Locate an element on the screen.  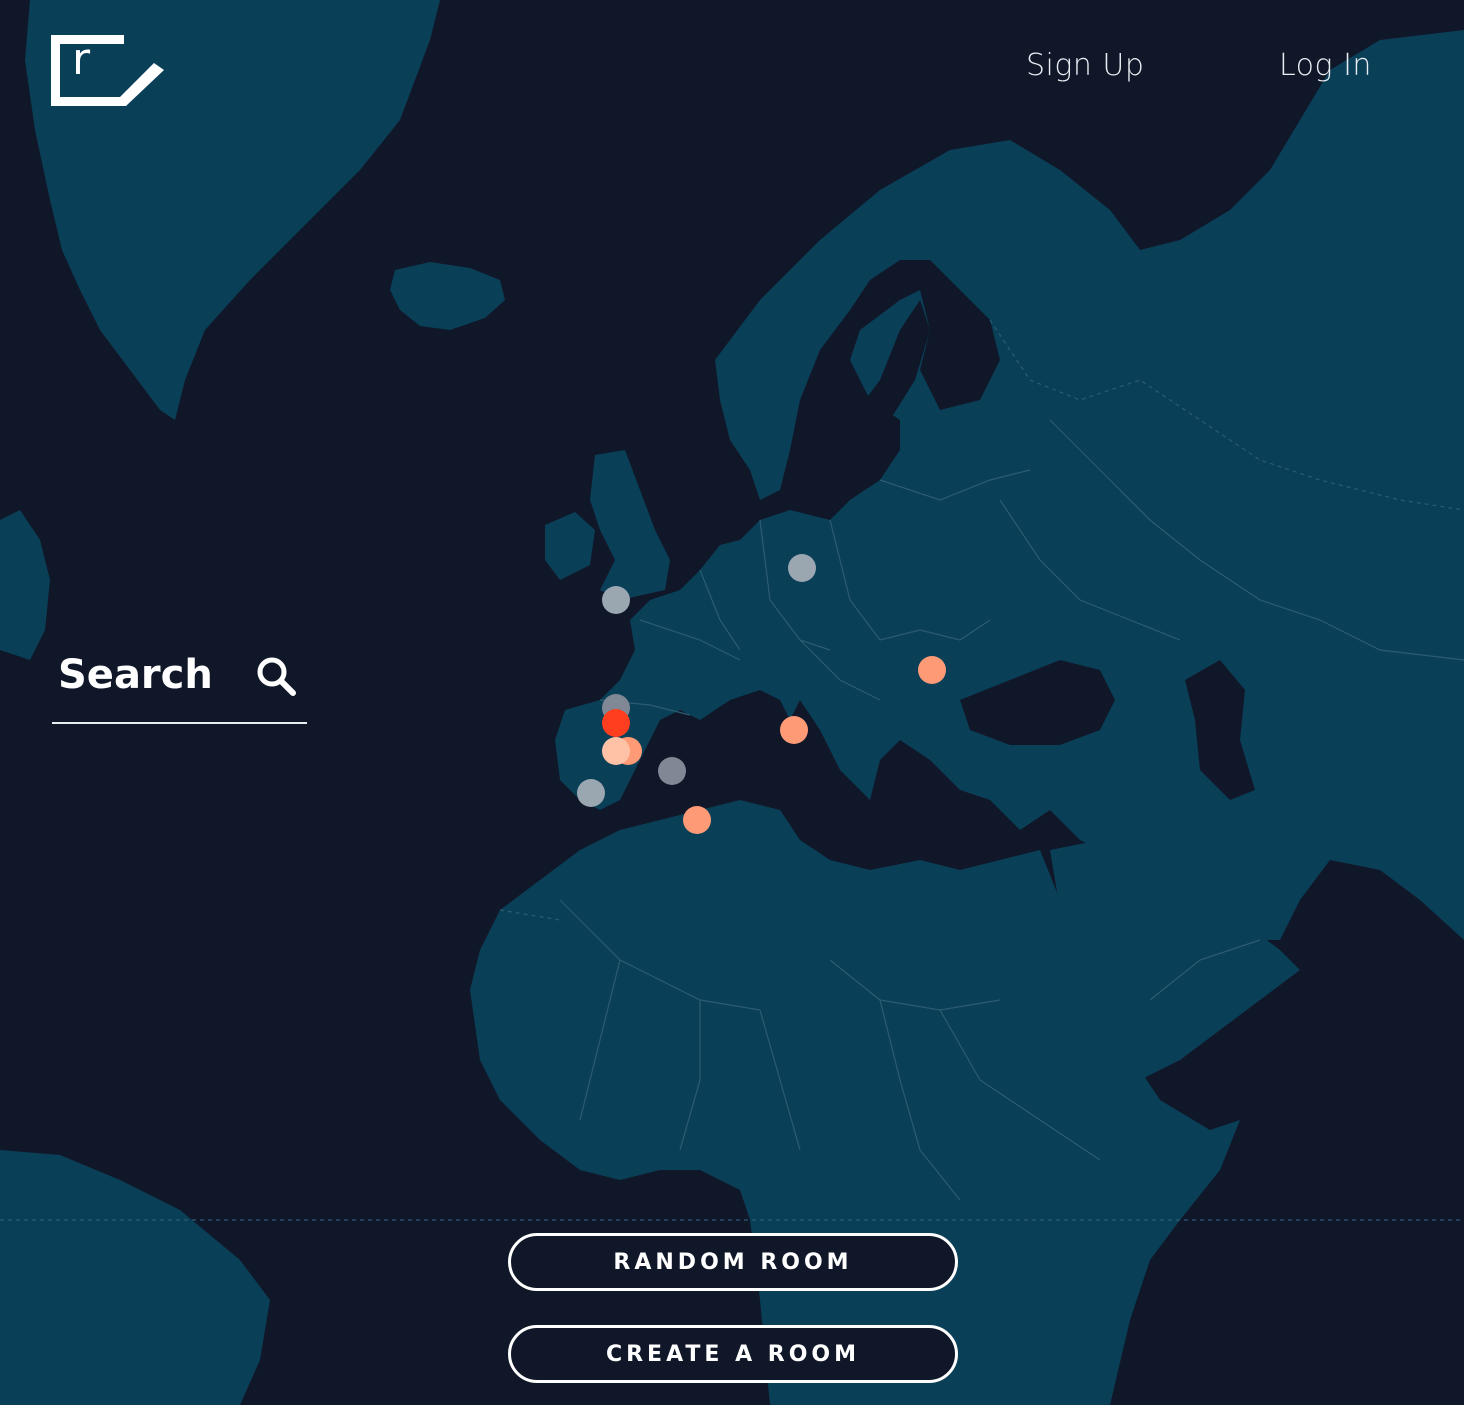
random-room-button: RANDOM ROOM is located at coordinates (733, 1262).